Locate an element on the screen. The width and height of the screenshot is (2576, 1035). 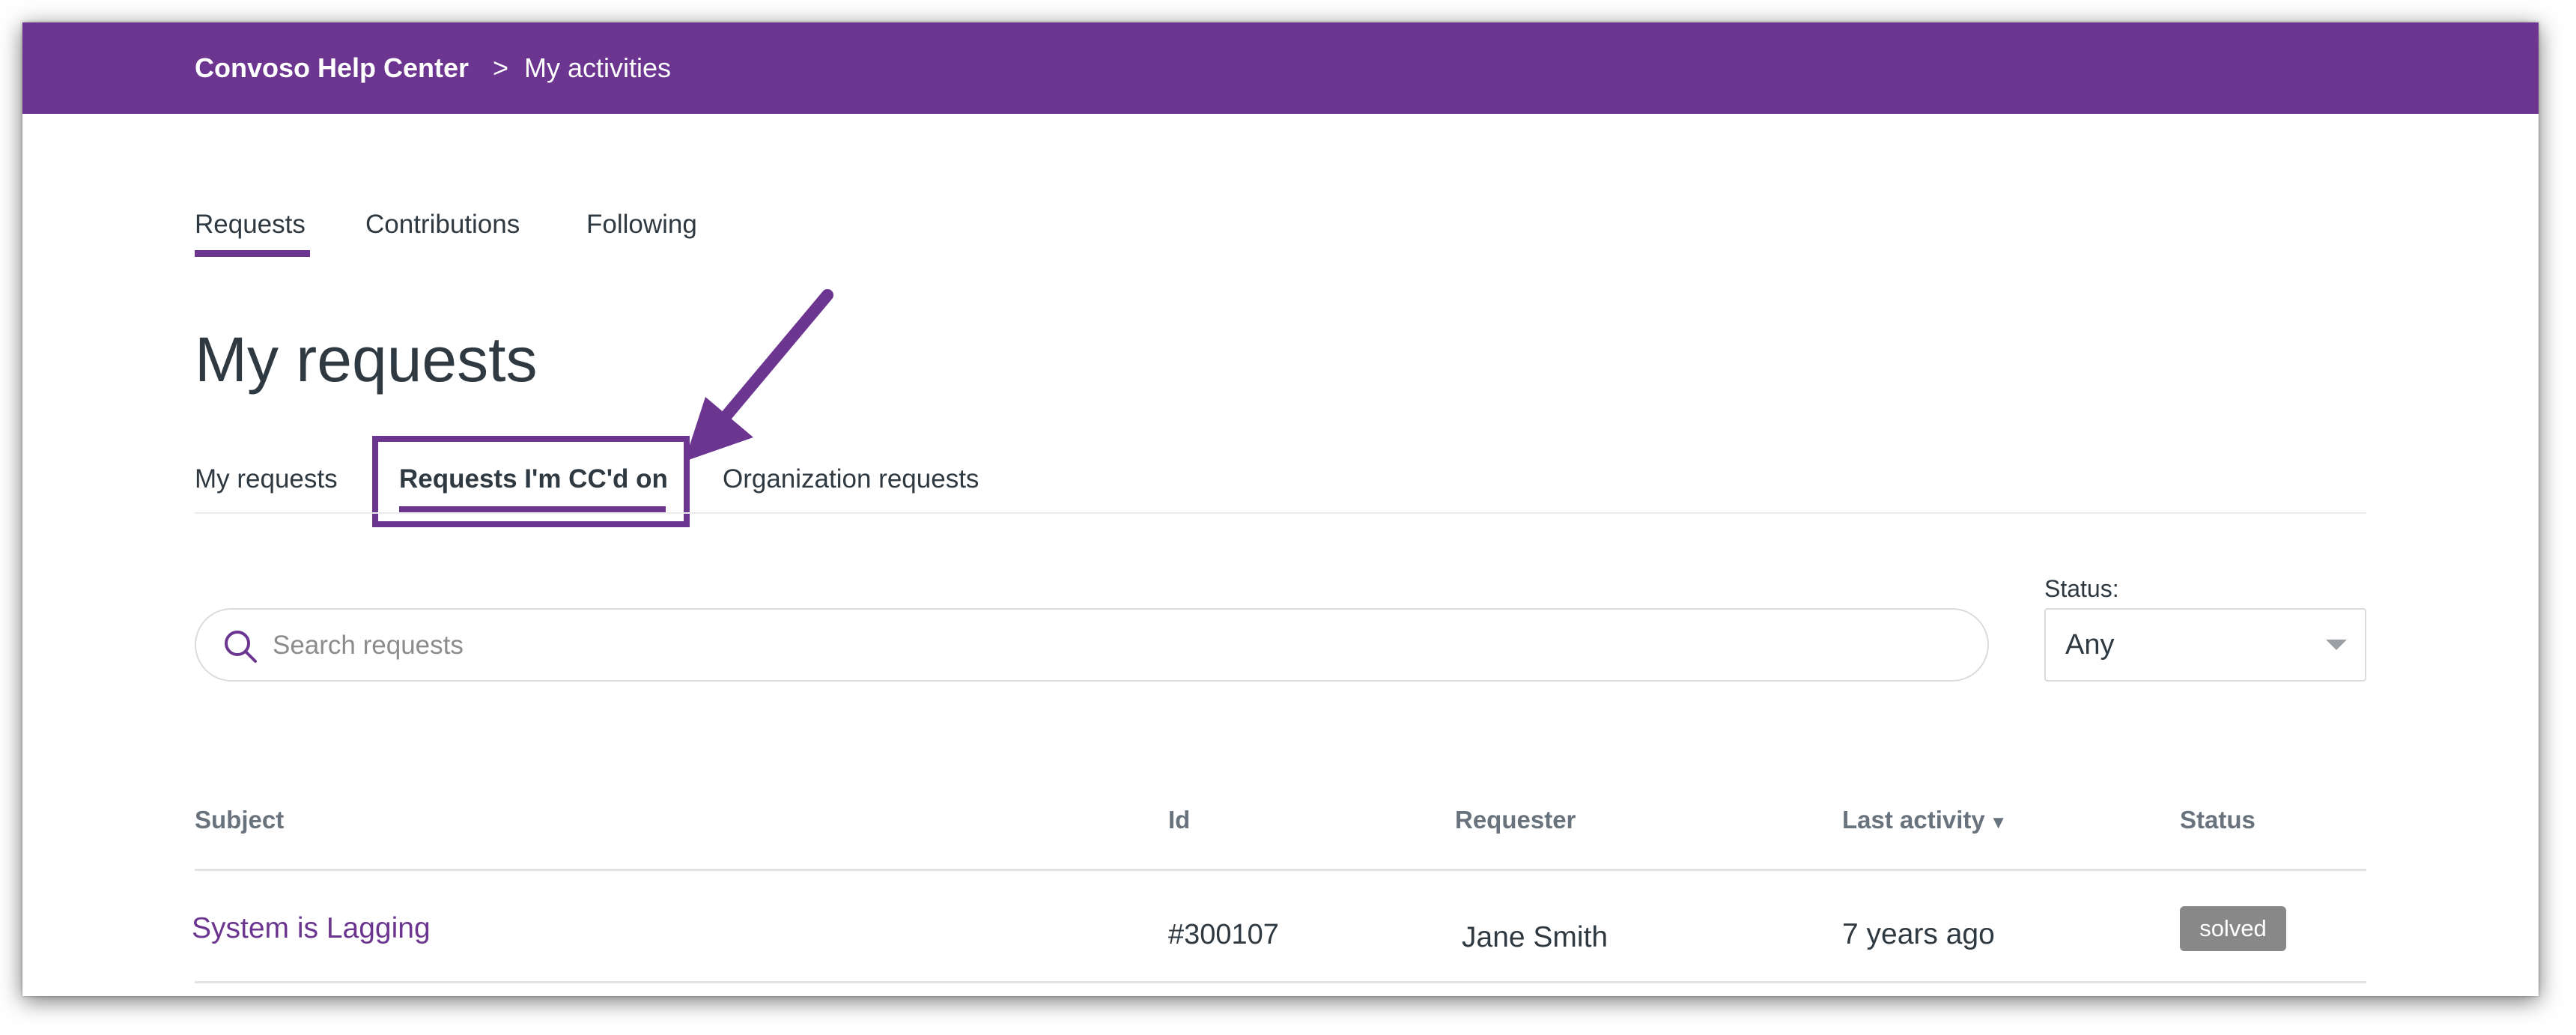
tab-requests-label: Requests is located at coordinates (250, 224).